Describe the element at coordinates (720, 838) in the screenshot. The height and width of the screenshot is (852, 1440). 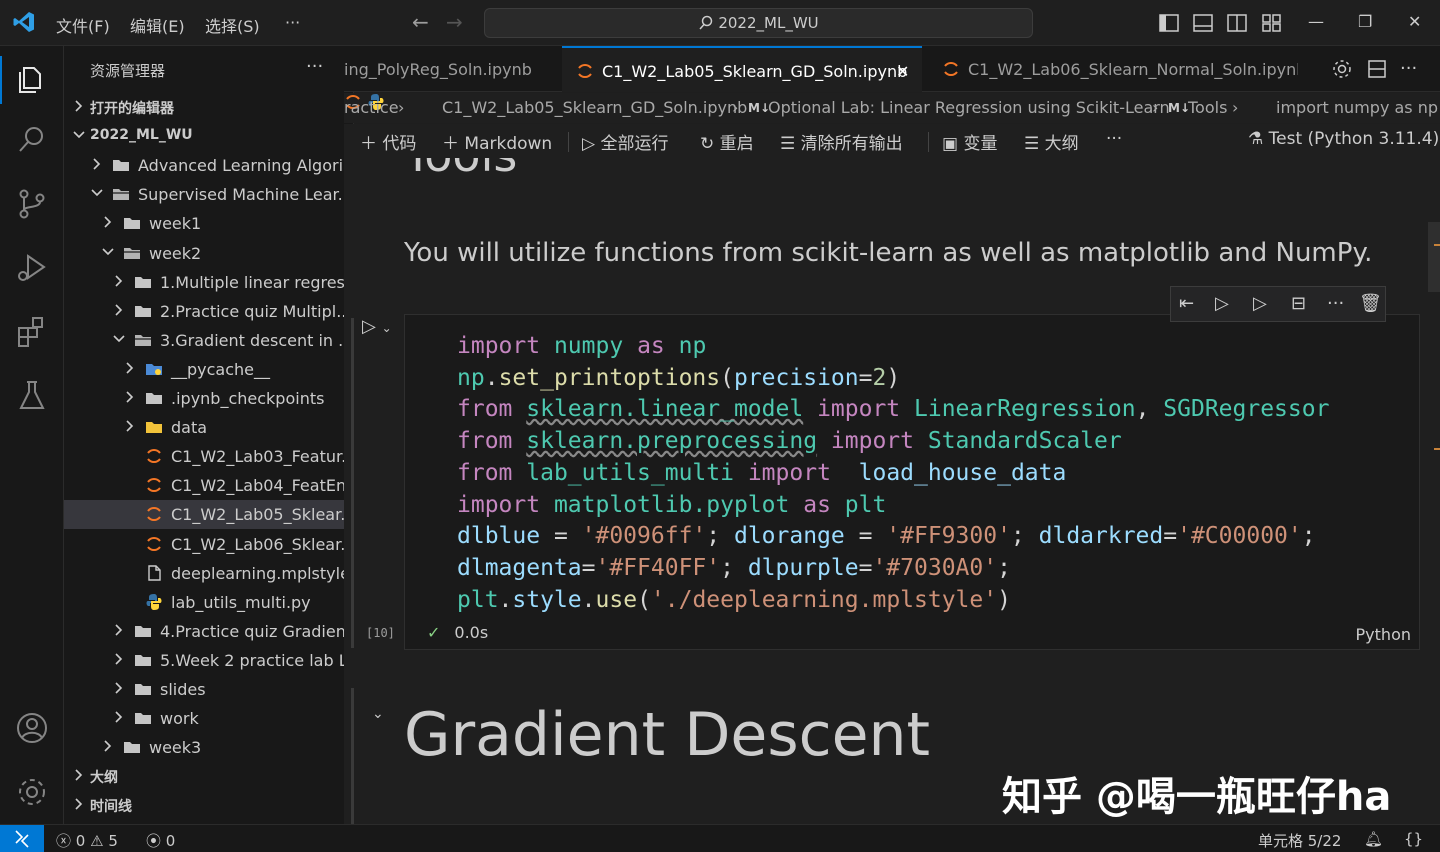
I see `status-bar: ⓧ 0 ⚠ 5 ⦿ 0 单元格 5/22 🔔︎ {}` at that location.